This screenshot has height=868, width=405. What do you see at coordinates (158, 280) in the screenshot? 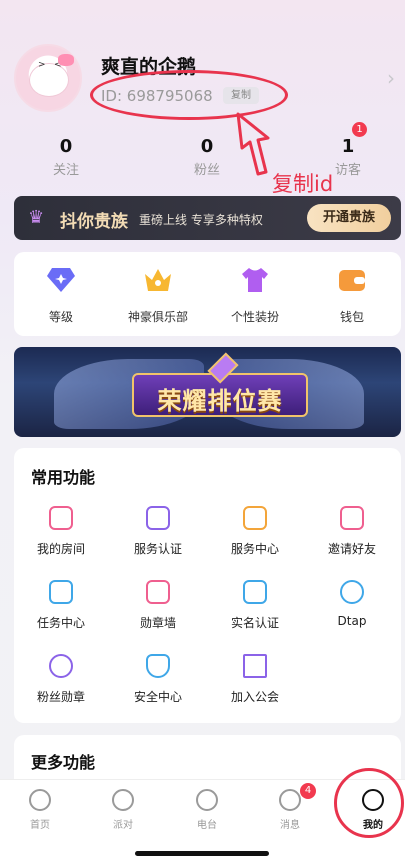
I see `crown-icon` at bounding box center [158, 280].